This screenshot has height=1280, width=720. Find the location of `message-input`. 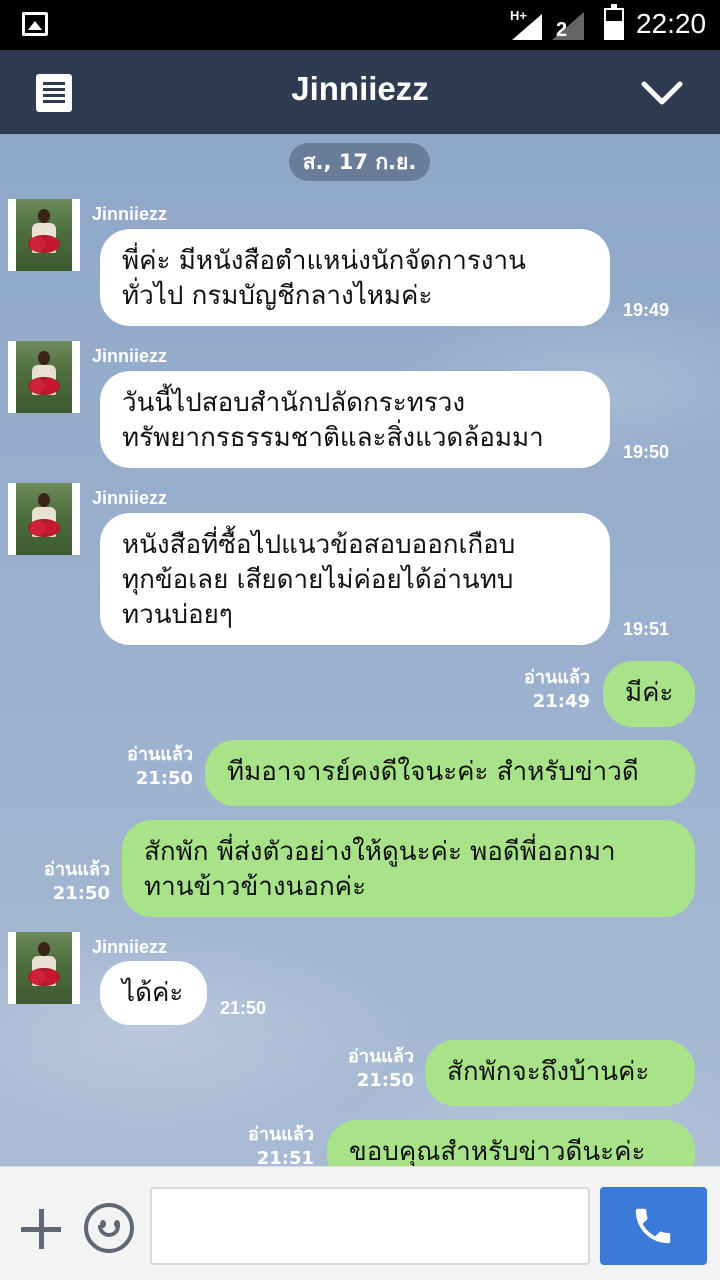

message-input is located at coordinates (370, 1226).